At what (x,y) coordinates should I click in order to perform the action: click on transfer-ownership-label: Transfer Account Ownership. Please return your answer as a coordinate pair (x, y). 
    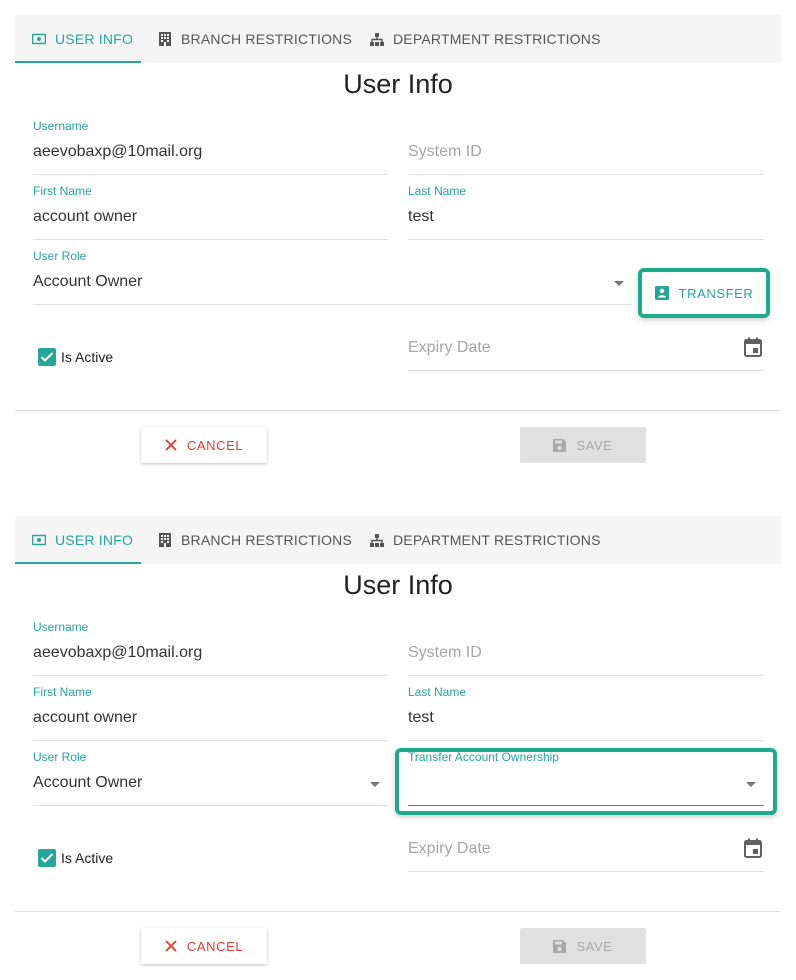
    Looking at the image, I should click on (483, 757).